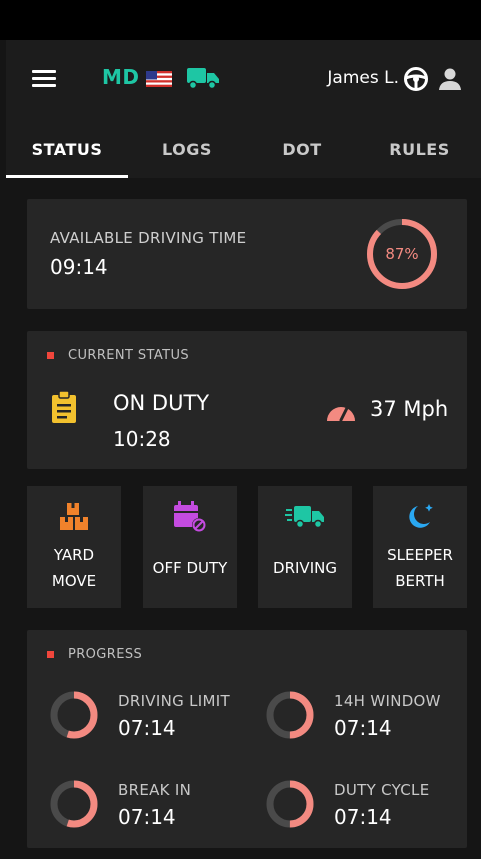  Describe the element at coordinates (305, 547) in the screenshot. I see `driving-button: DRIVING` at that location.